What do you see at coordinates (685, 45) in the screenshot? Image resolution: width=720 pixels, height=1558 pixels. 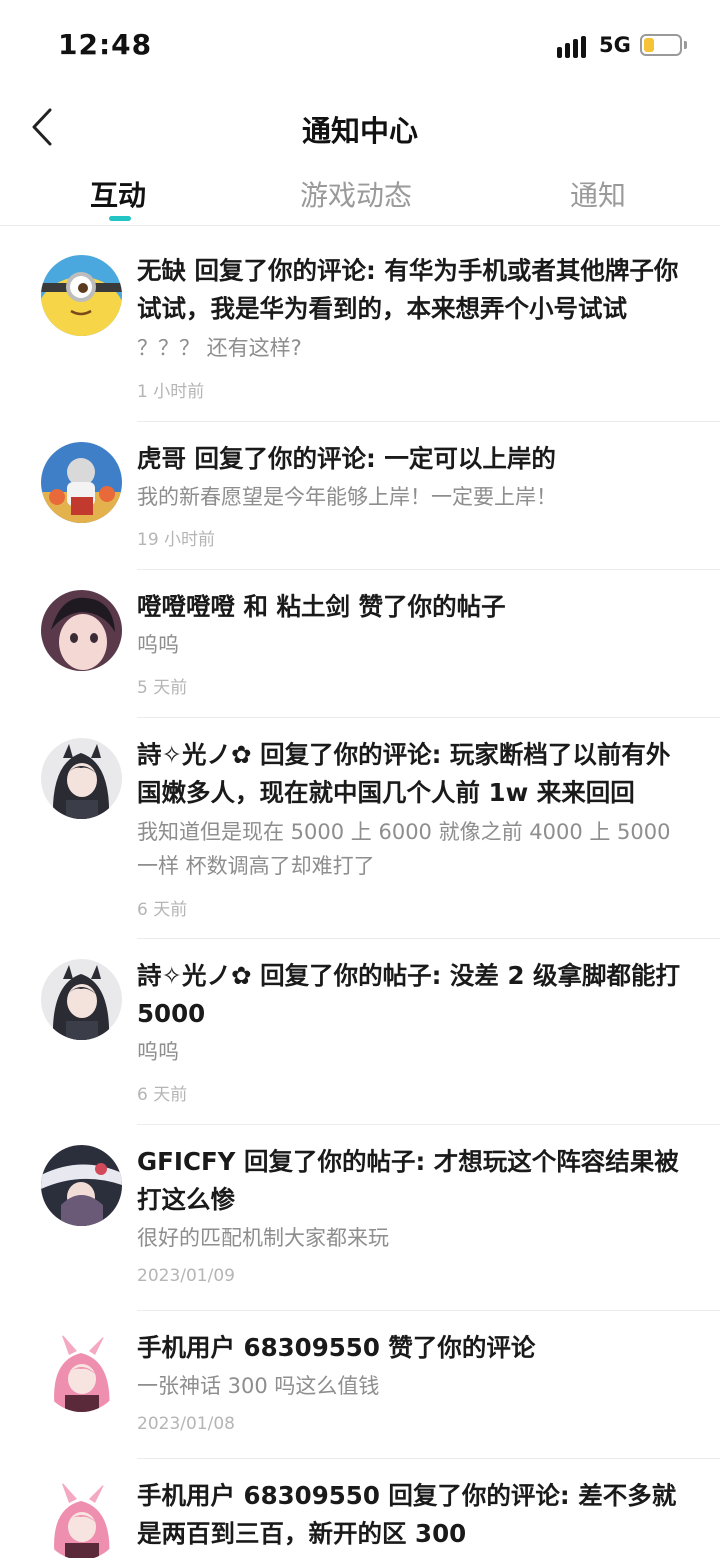 I see `battery-cap` at bounding box center [685, 45].